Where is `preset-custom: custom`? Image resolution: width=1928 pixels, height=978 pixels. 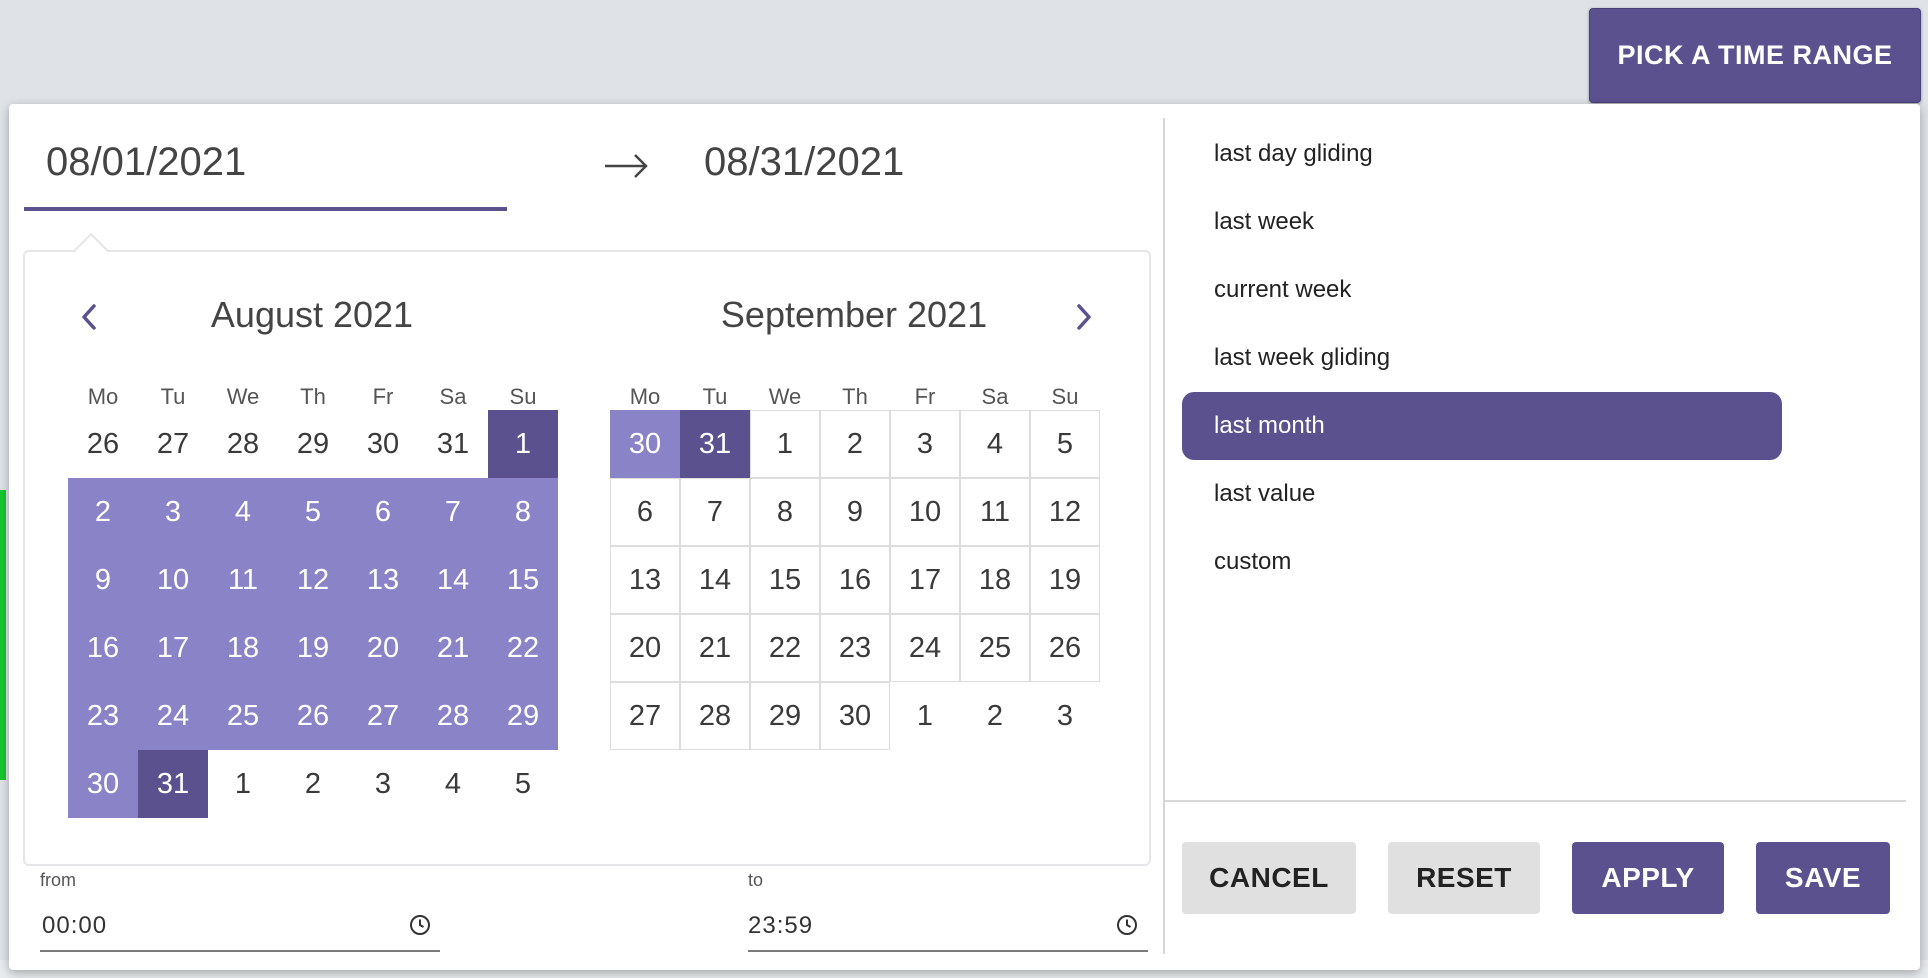
preset-custom: custom is located at coordinates (1252, 562).